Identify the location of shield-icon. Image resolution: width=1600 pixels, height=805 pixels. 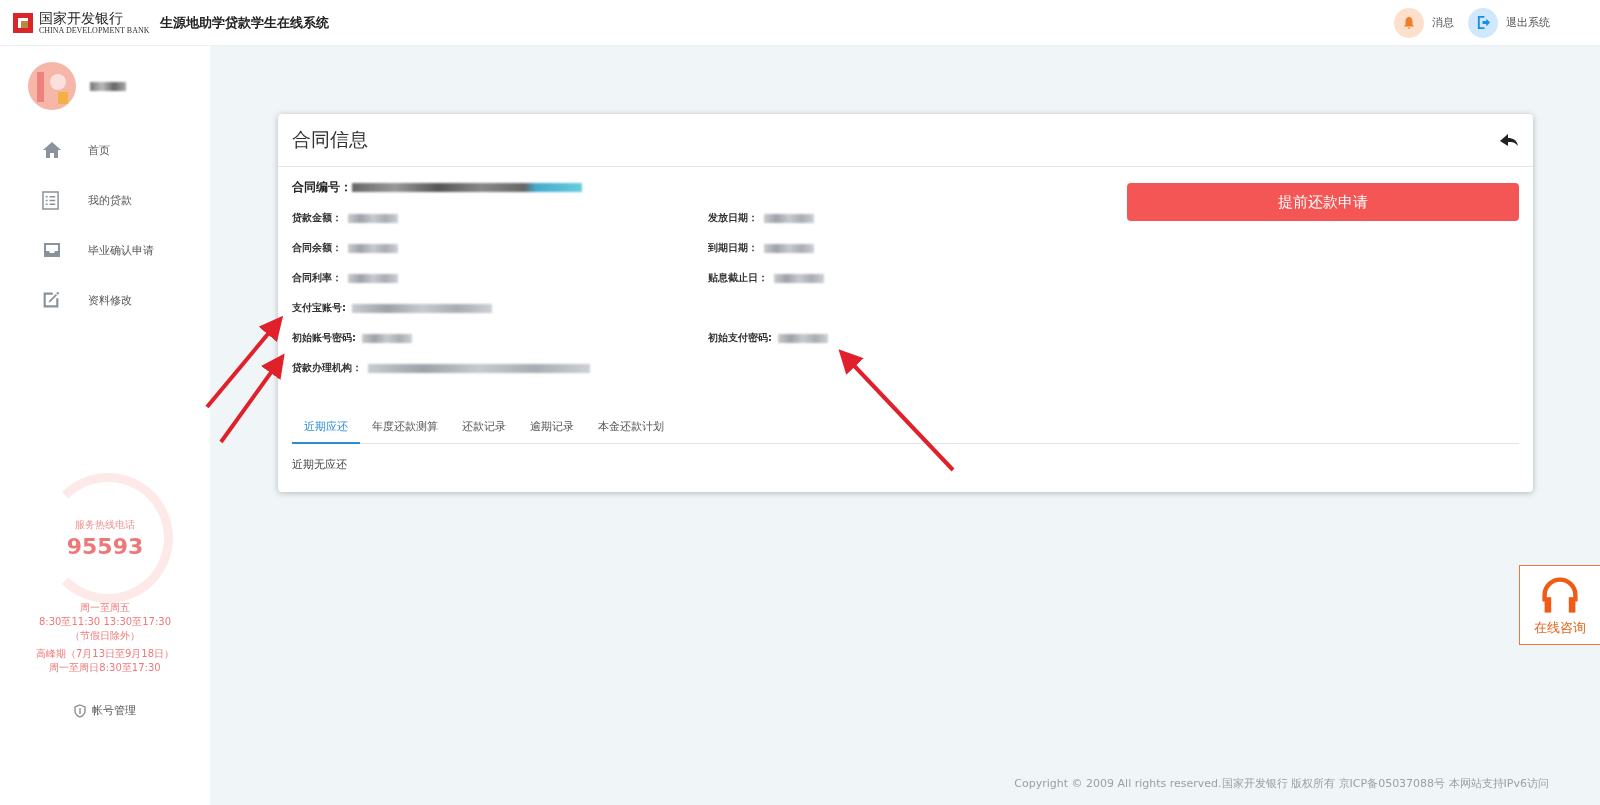
(80, 710).